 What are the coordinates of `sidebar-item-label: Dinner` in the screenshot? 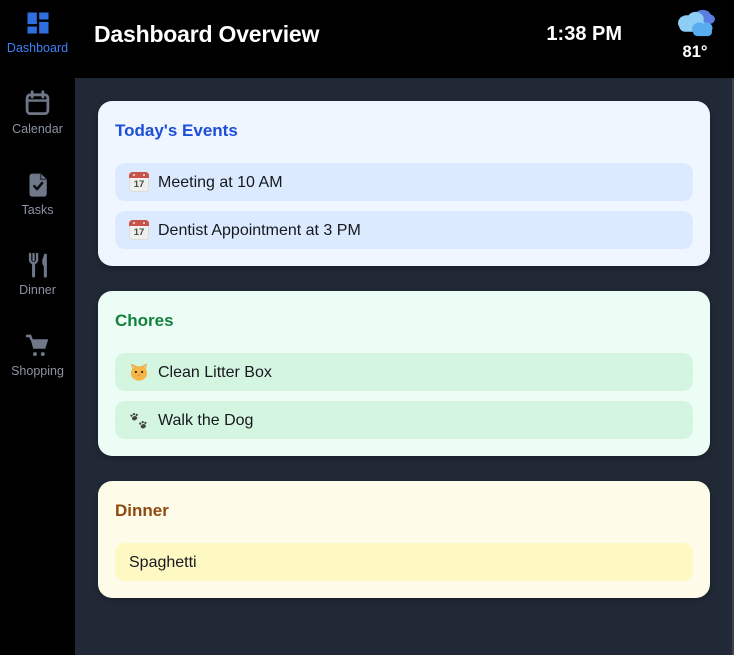 It's located at (37, 290).